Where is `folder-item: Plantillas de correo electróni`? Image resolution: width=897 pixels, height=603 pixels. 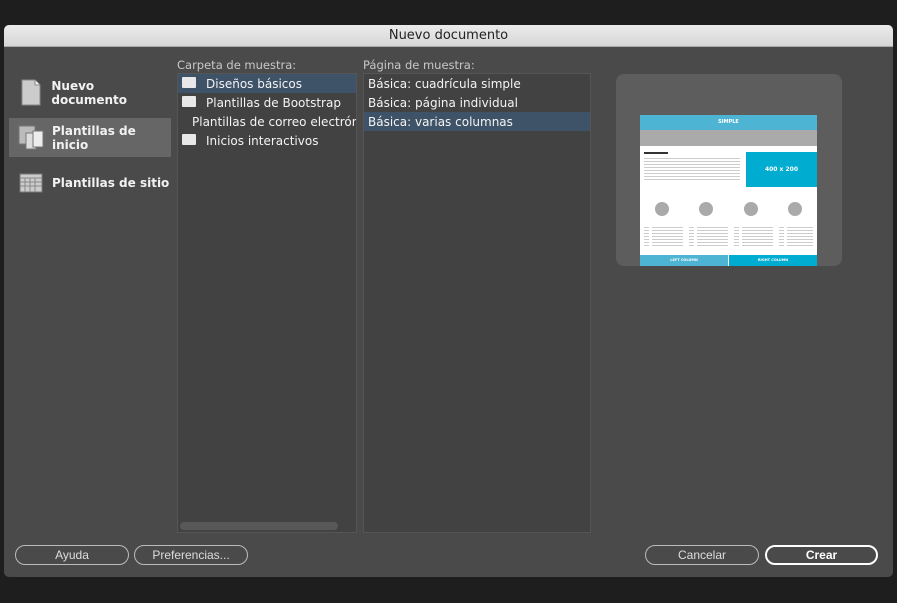
folder-item: Plantillas de correo electróni is located at coordinates (267, 121).